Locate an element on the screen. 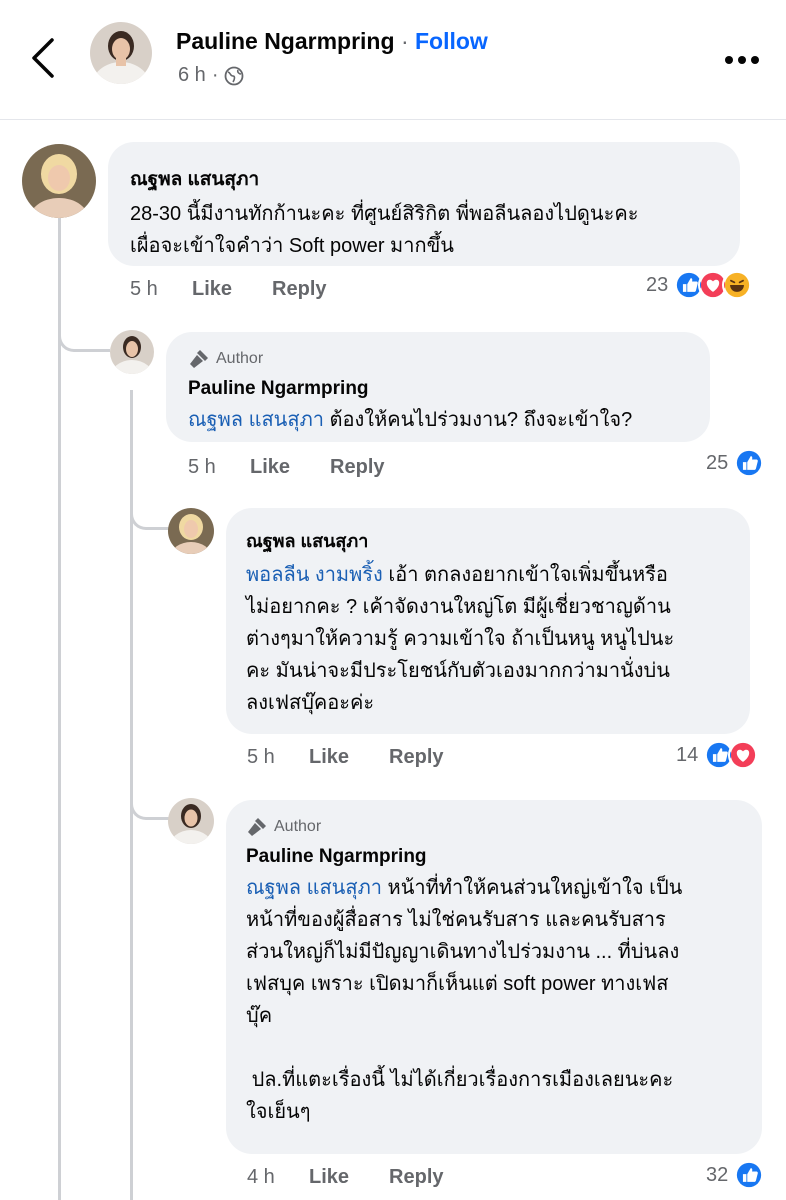 This screenshot has height=1200, width=786. reaction-count: 14 is located at coordinates (687, 754).